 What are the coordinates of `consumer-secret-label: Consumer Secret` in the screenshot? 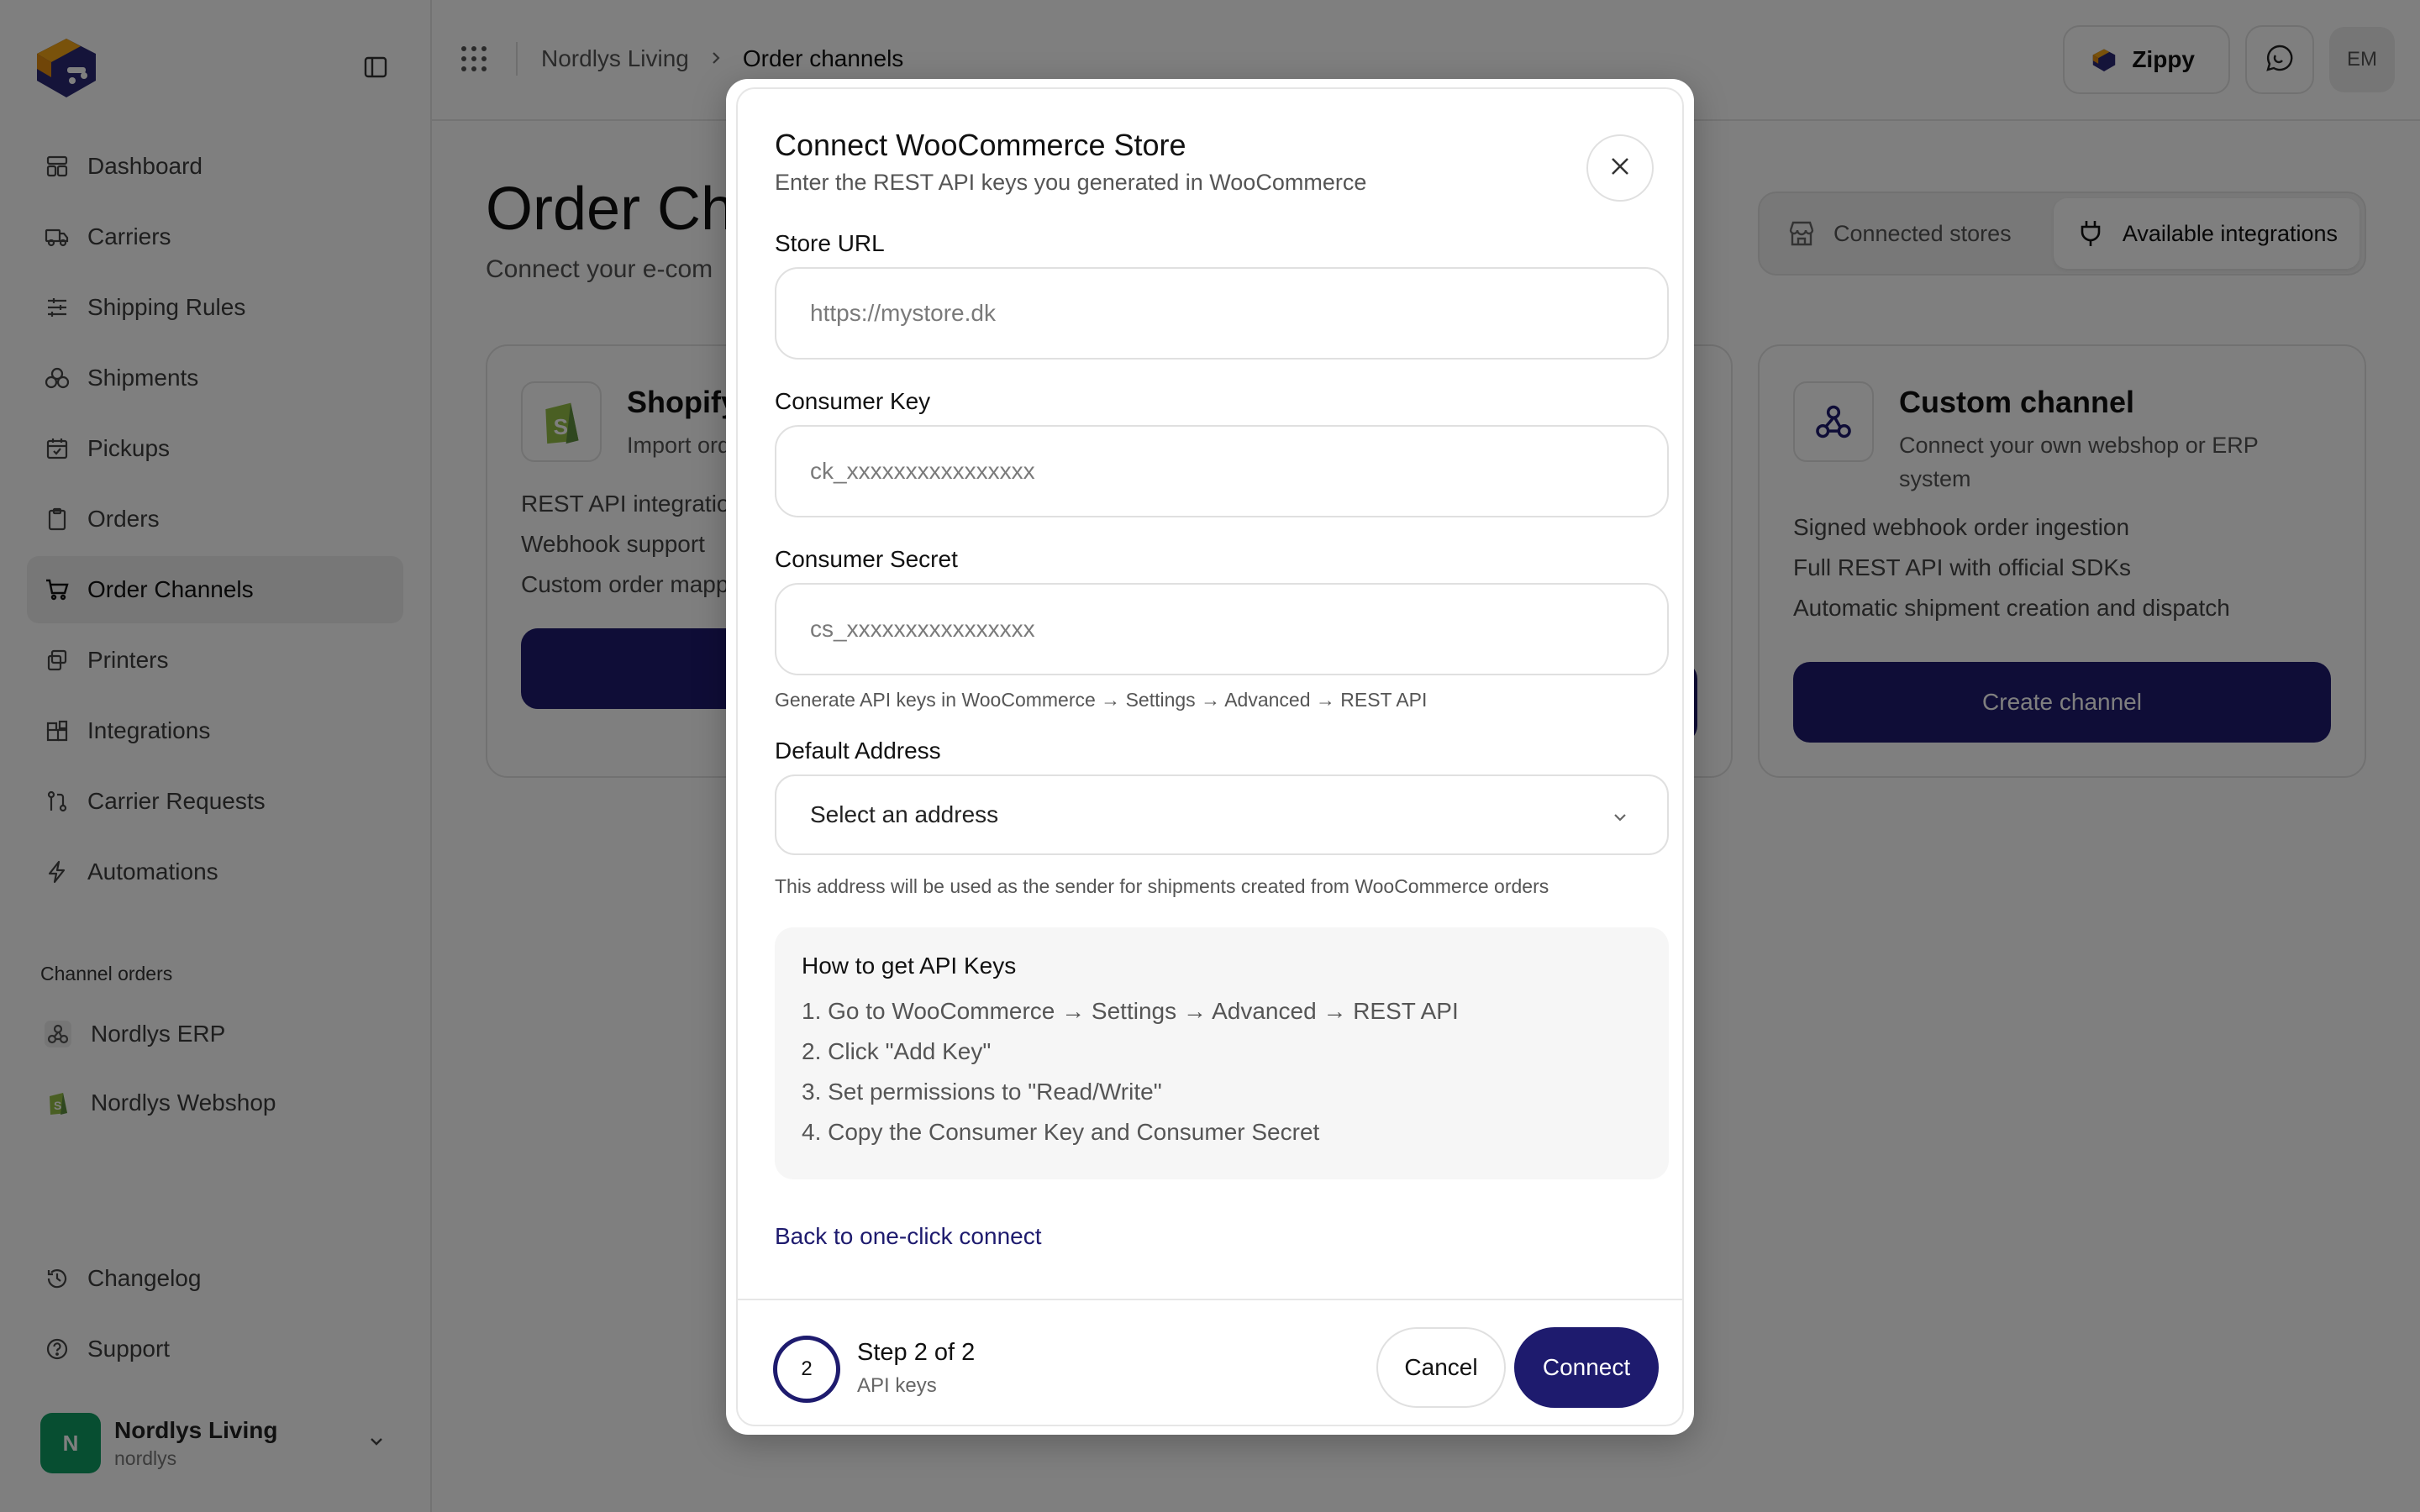 It's located at (867, 559).